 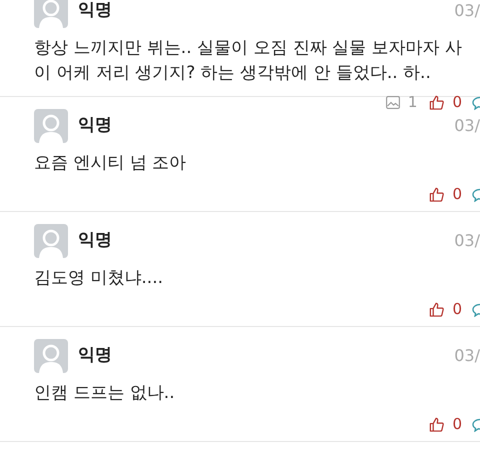 What do you see at coordinates (413, 103) in the screenshot?
I see `image-count: 1` at bounding box center [413, 103].